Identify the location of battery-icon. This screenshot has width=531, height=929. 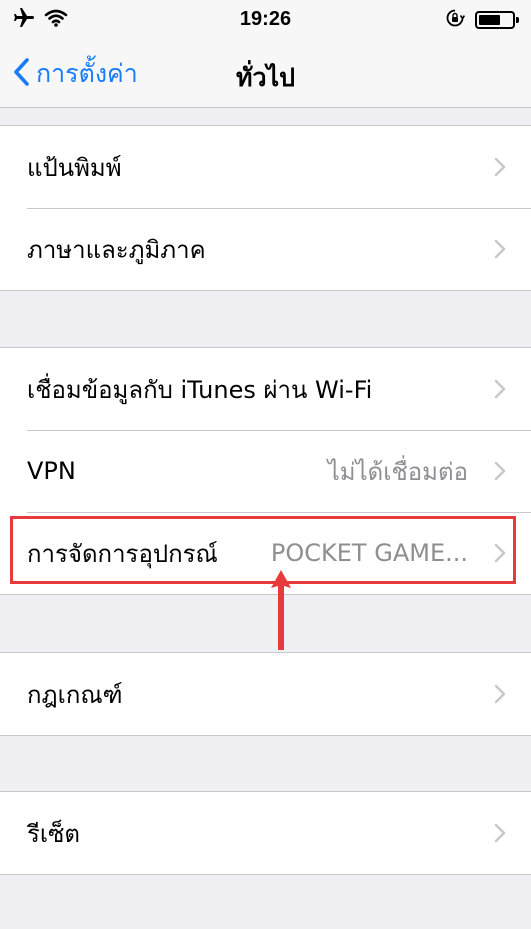
(497, 20).